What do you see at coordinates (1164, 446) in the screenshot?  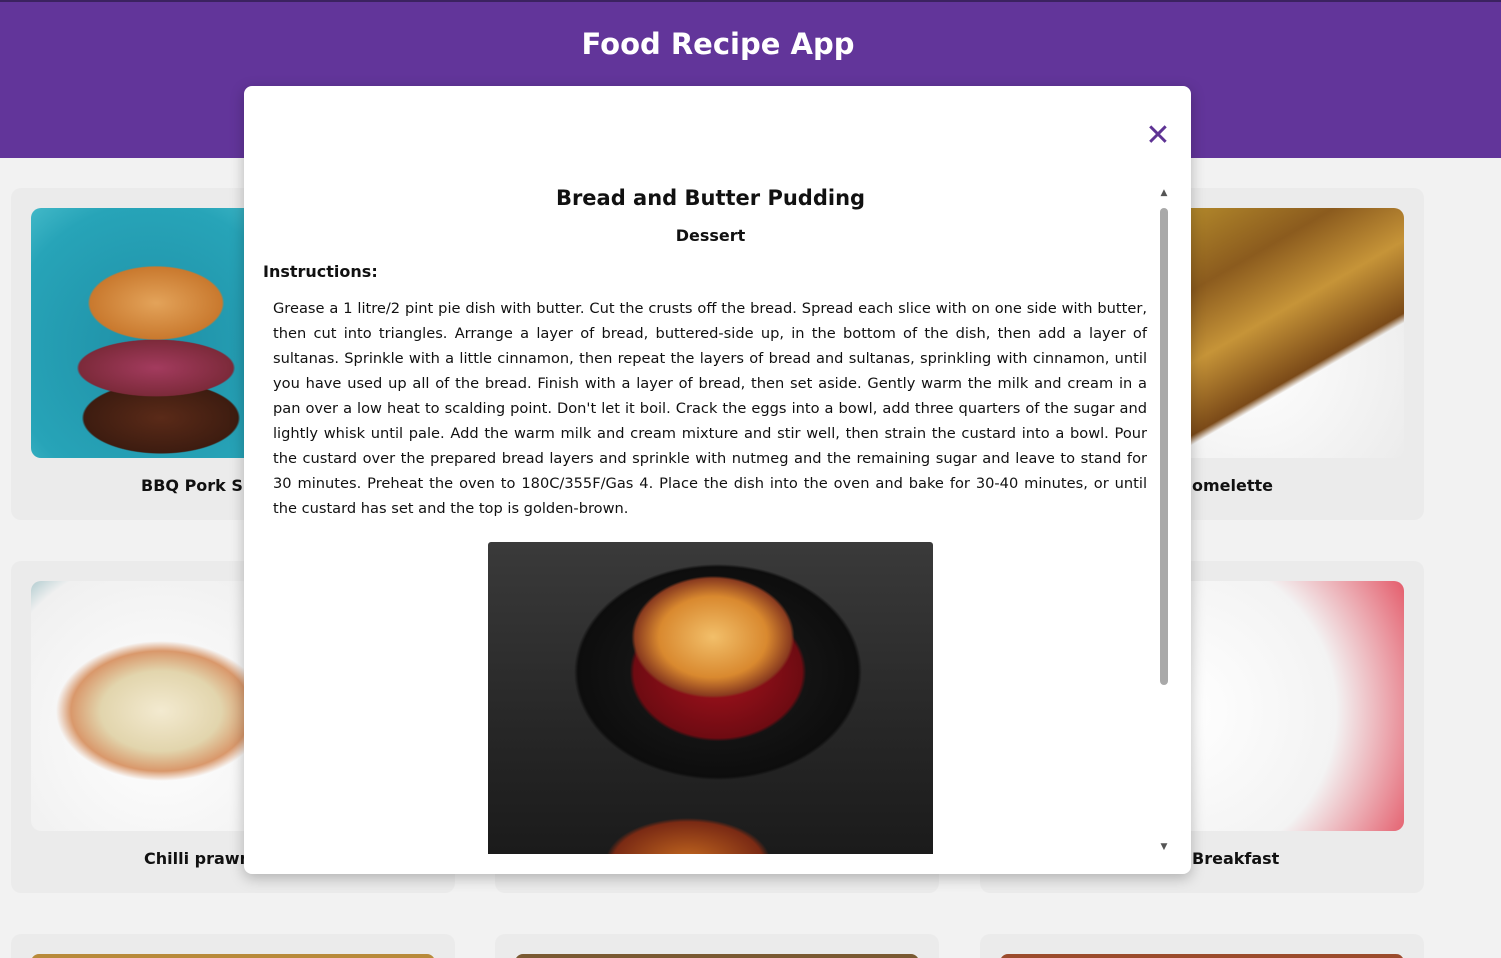 I see `scrollbar-thumb` at bounding box center [1164, 446].